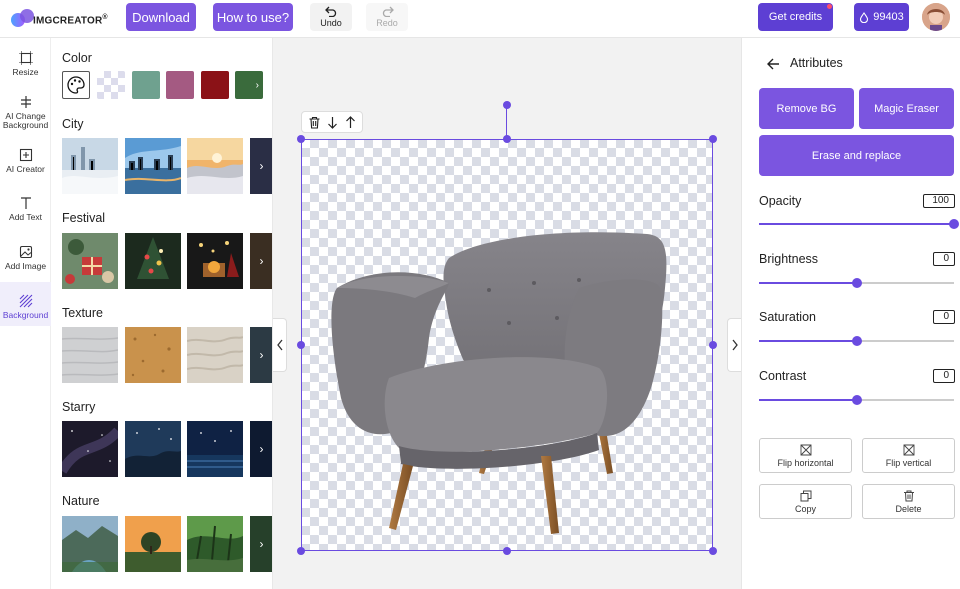 The image size is (960, 589). Describe the element at coordinates (25, 304) in the screenshot. I see `rail-item-background: Background` at that location.